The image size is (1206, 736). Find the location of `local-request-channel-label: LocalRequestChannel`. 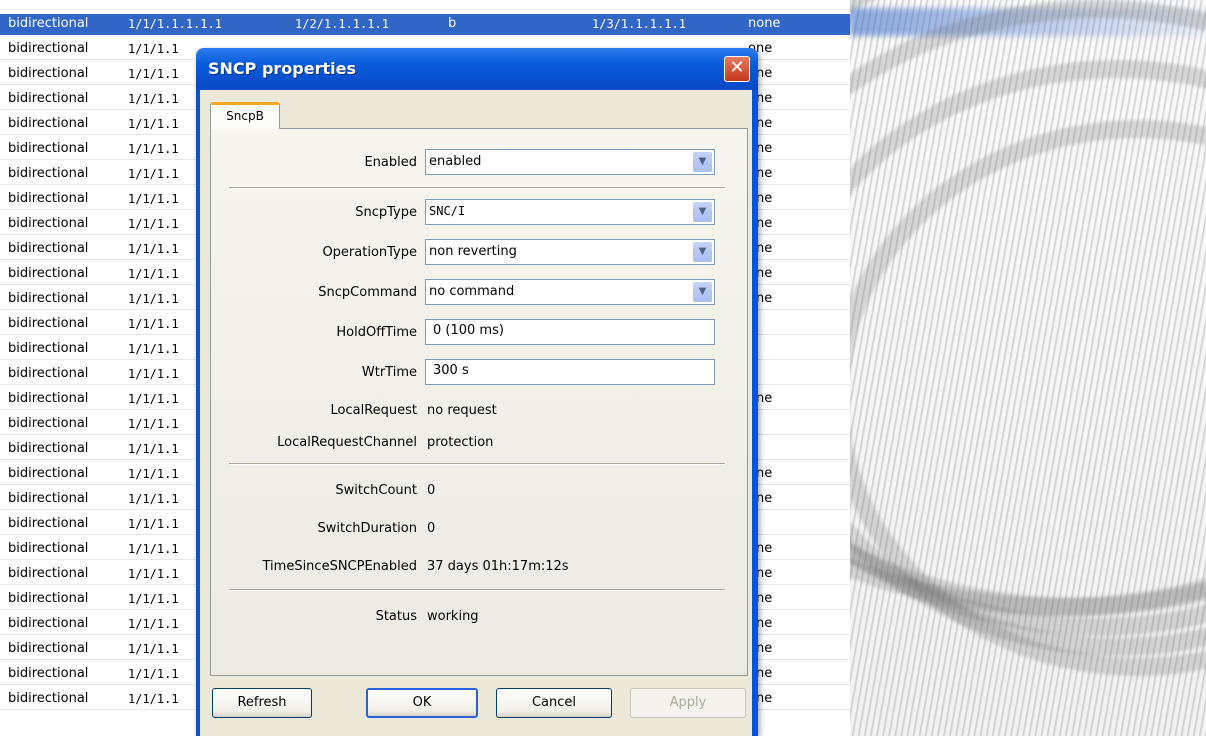

local-request-channel-label: LocalRequestChannel is located at coordinates (347, 442).